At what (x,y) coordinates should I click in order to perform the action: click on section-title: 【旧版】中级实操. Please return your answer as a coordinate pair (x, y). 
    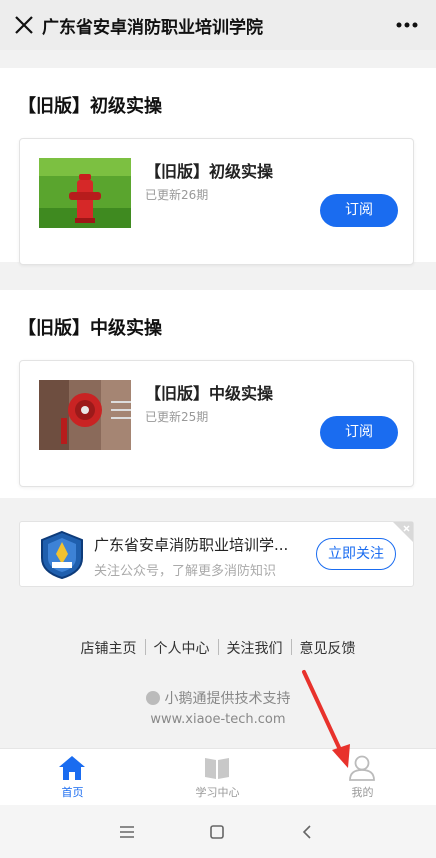
    Looking at the image, I should click on (90, 328).